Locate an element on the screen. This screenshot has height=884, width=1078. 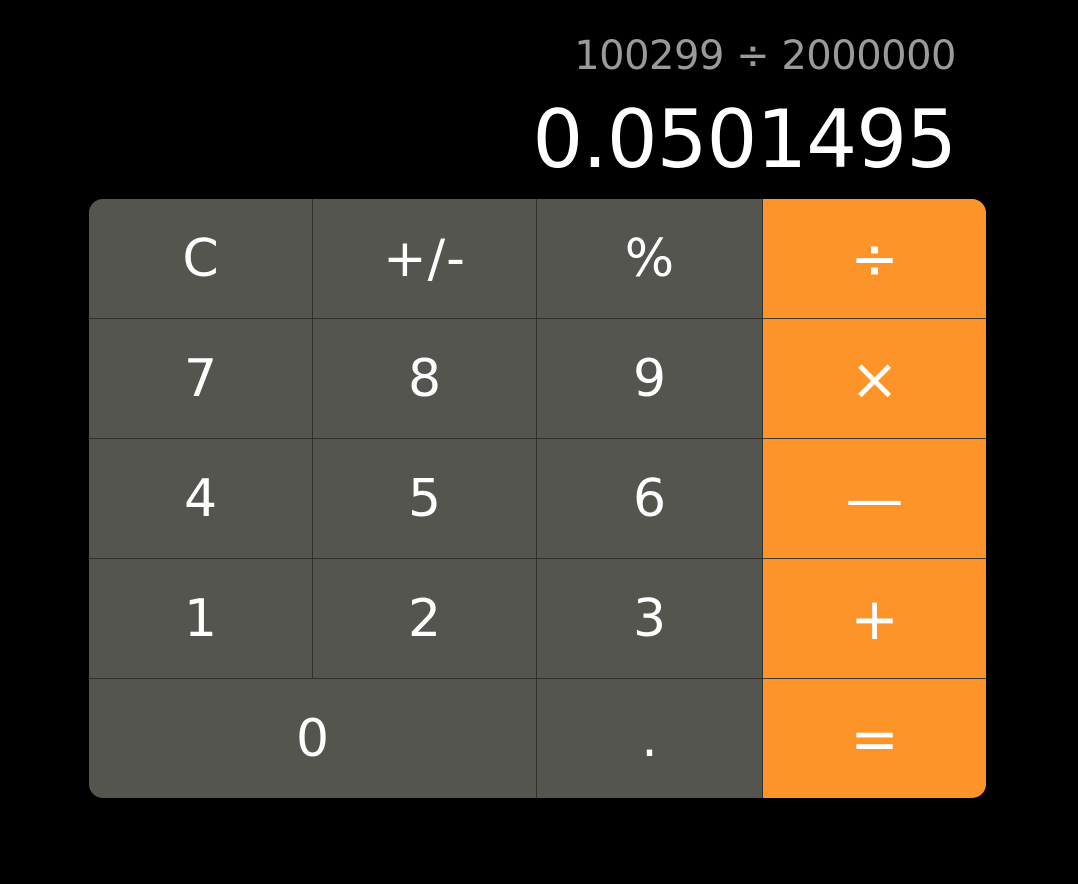
digit-2-button: 2 is located at coordinates (425, 619).